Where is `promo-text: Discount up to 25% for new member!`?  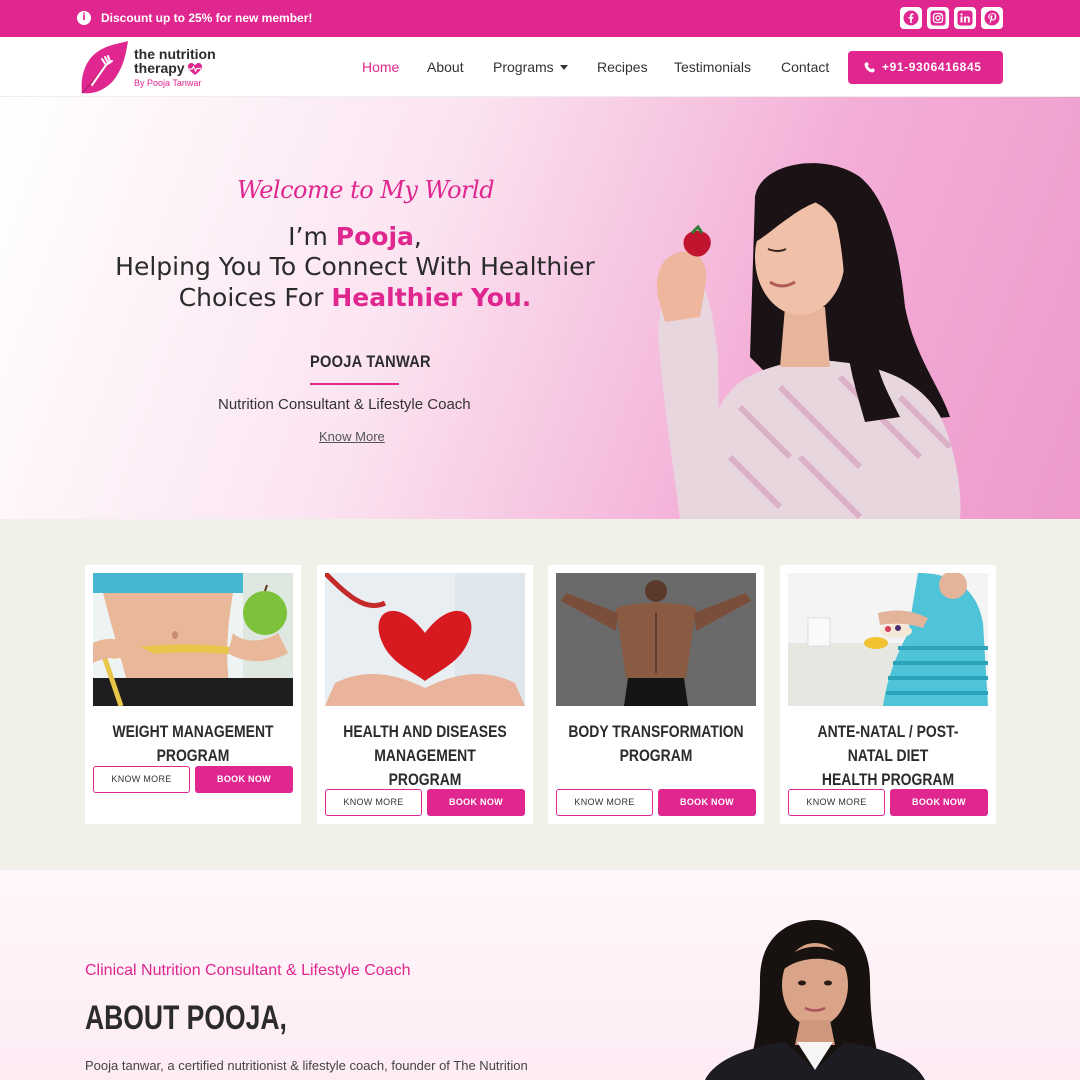 promo-text: Discount up to 25% for new member! is located at coordinates (207, 18).